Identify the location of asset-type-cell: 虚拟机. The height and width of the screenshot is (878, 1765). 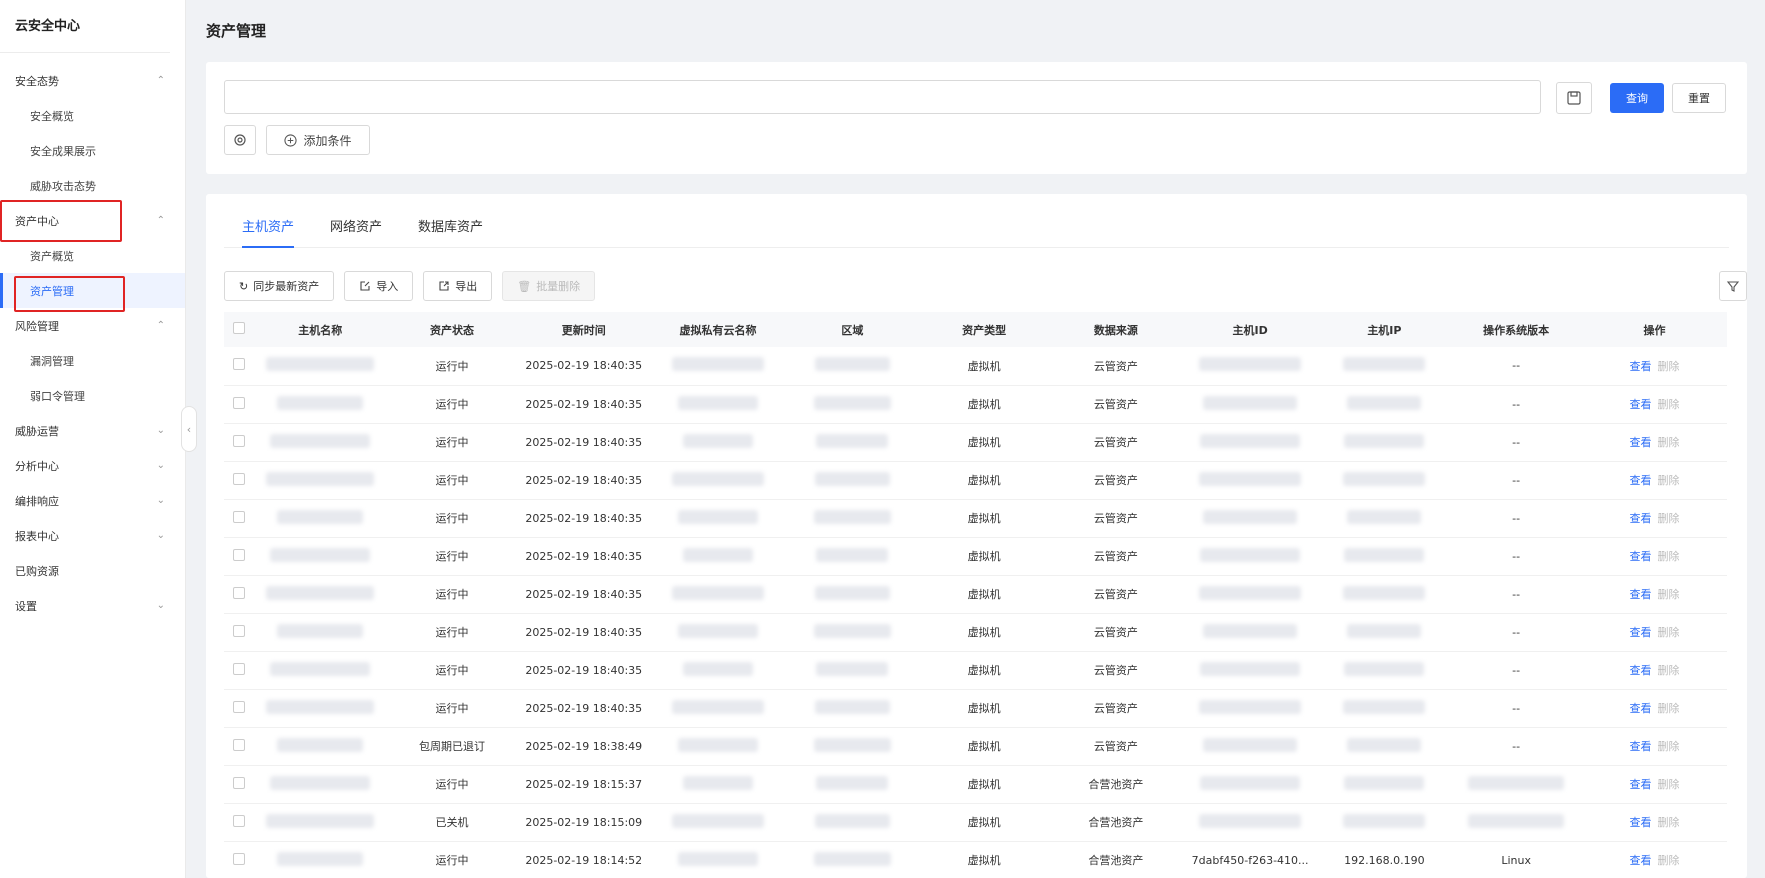
(984, 480).